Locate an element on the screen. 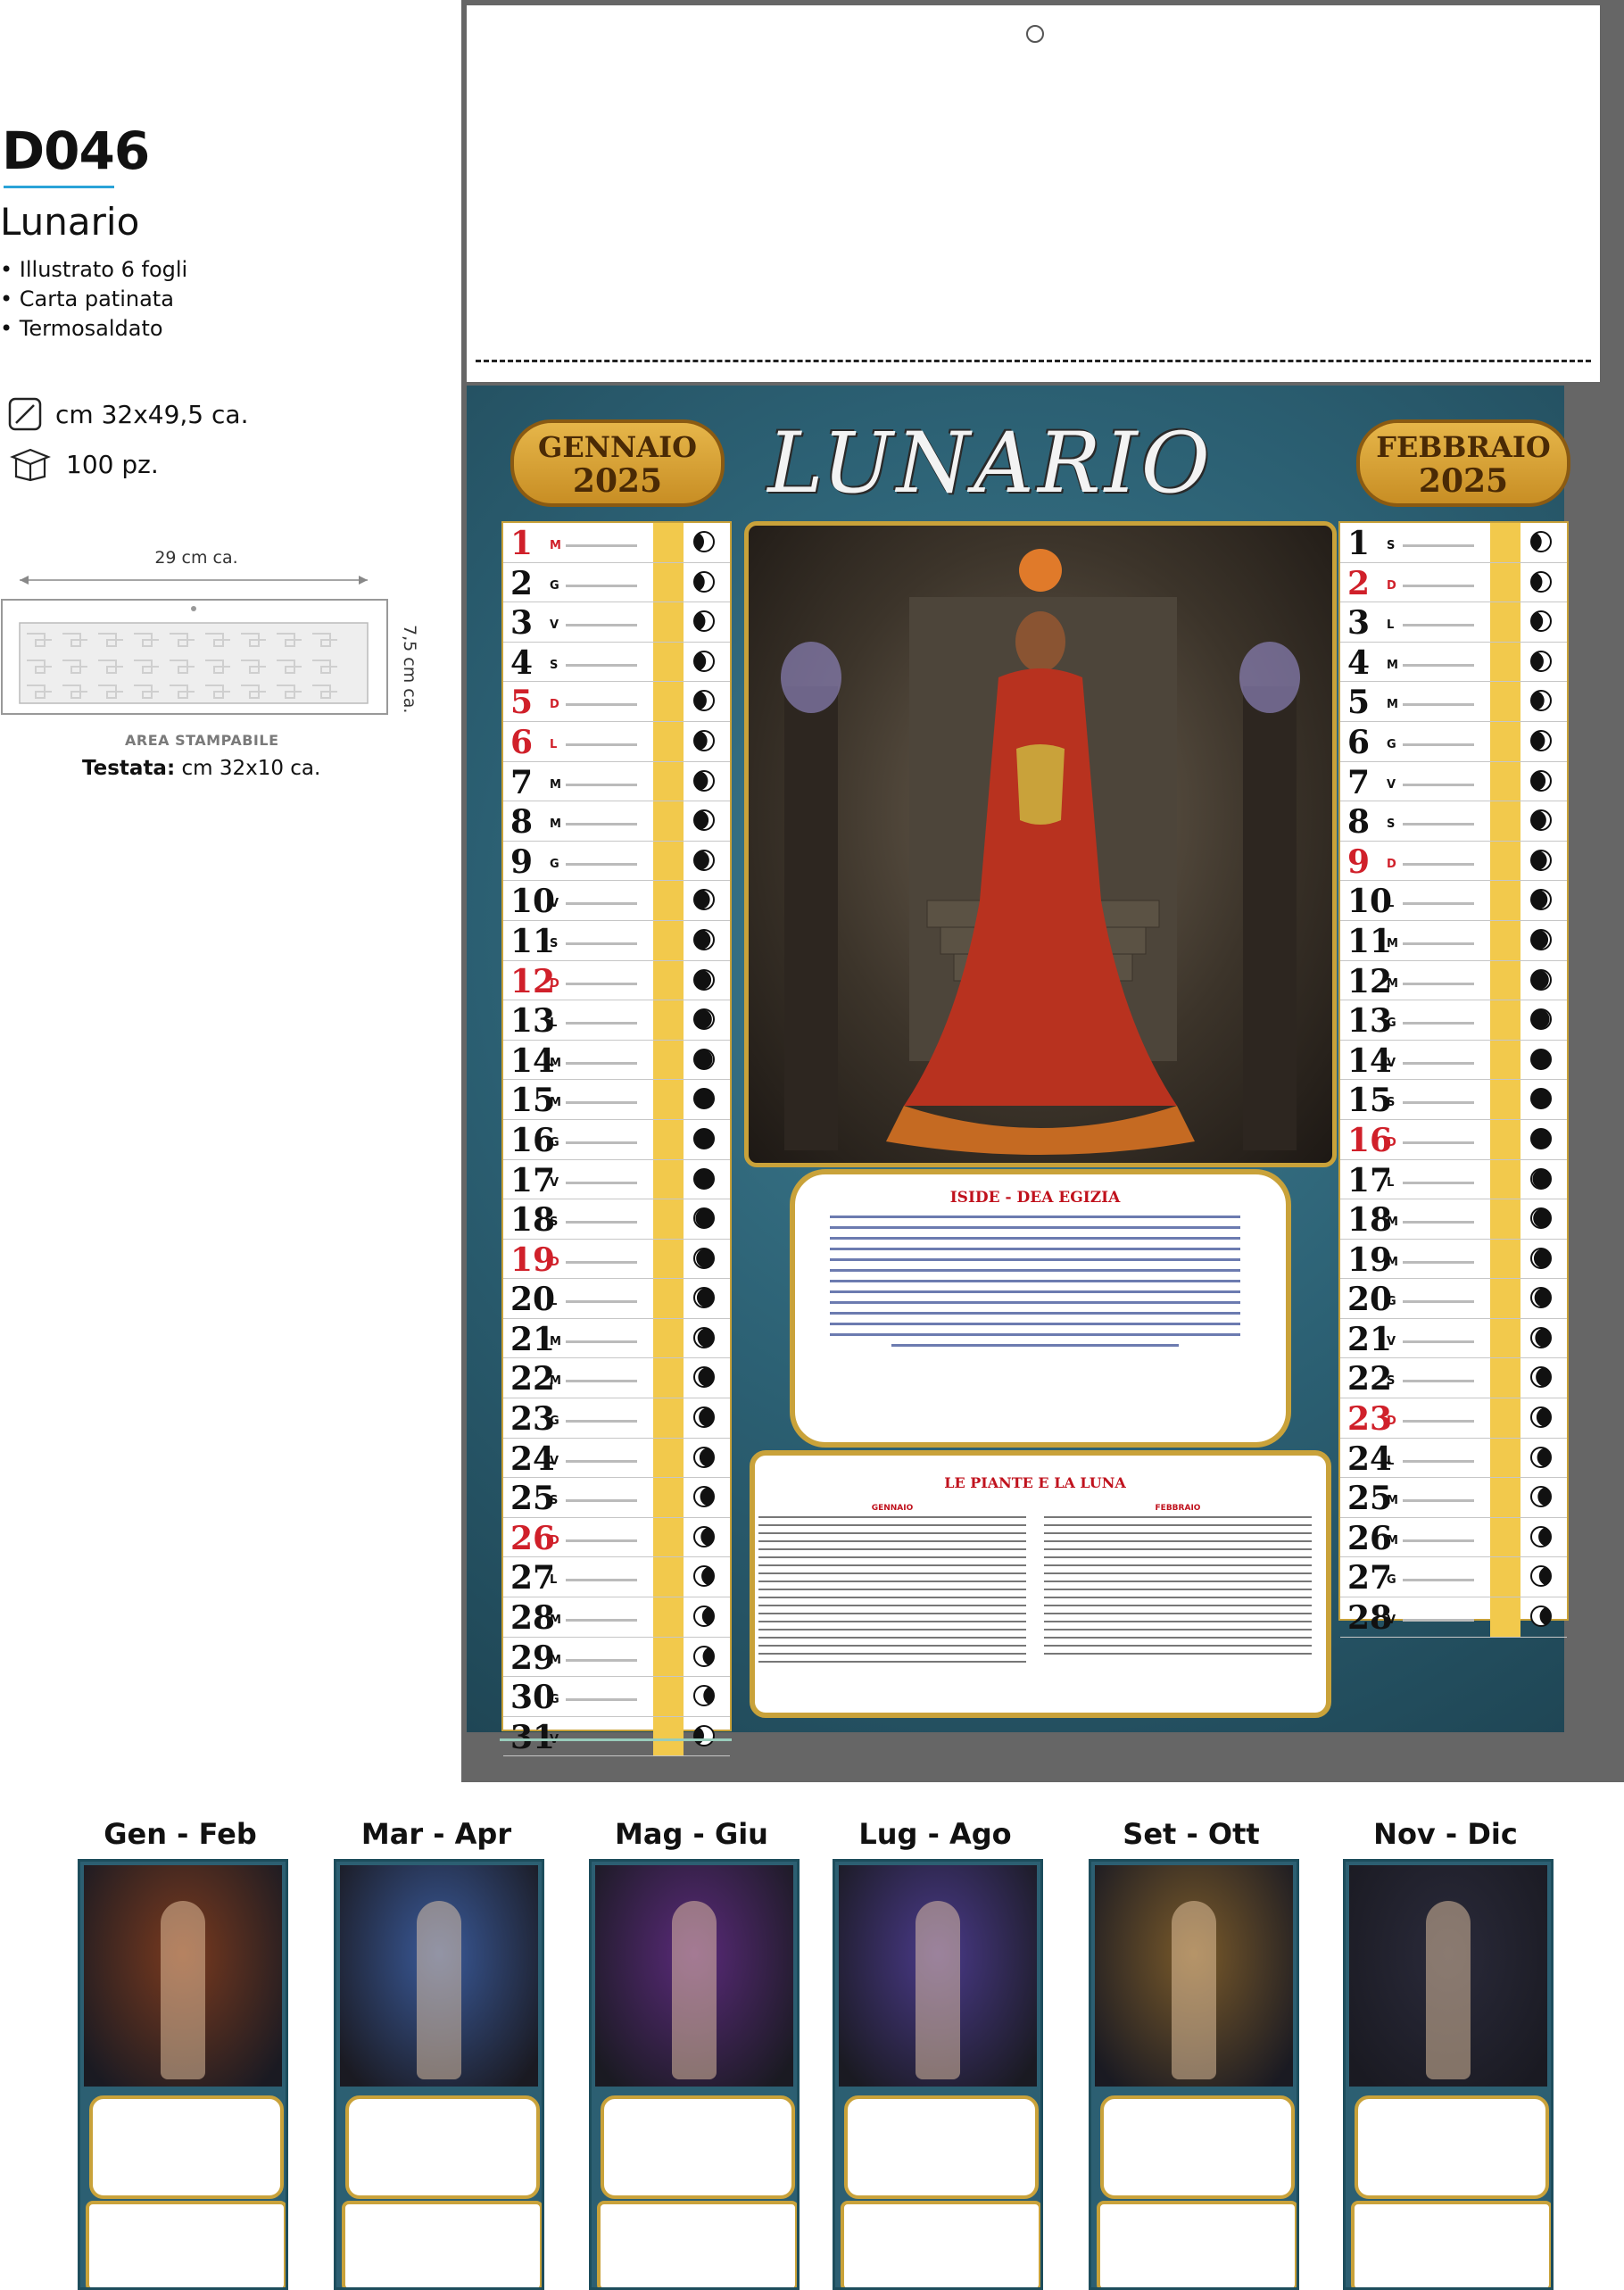  month-year: 2025 is located at coordinates (617, 481).